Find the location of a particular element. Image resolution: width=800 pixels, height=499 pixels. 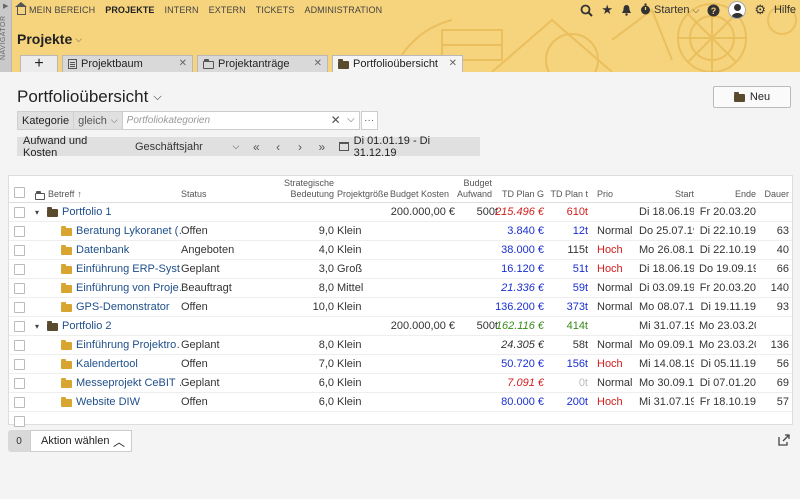

row-name: Datenbank is located at coordinates (121, 250).